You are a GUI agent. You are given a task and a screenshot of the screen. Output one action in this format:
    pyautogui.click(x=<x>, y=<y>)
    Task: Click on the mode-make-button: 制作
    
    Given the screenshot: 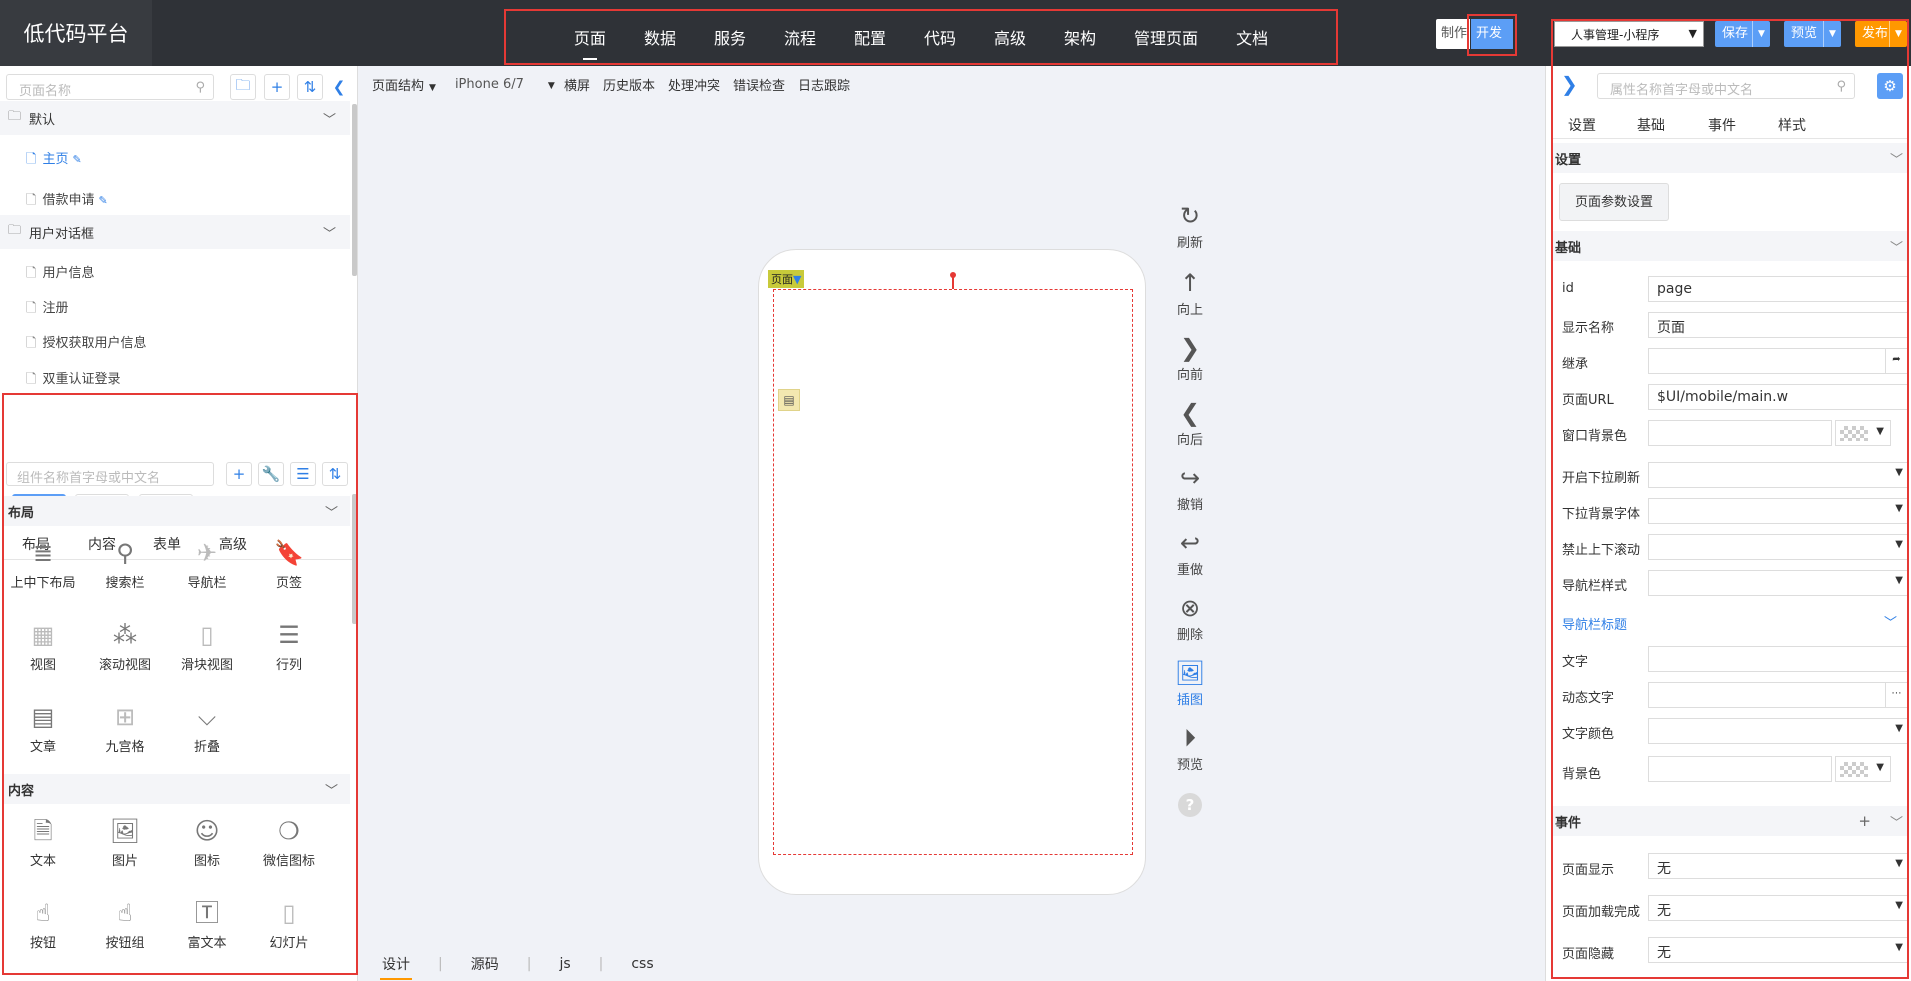 What is the action you would take?
    pyautogui.click(x=1453, y=34)
    